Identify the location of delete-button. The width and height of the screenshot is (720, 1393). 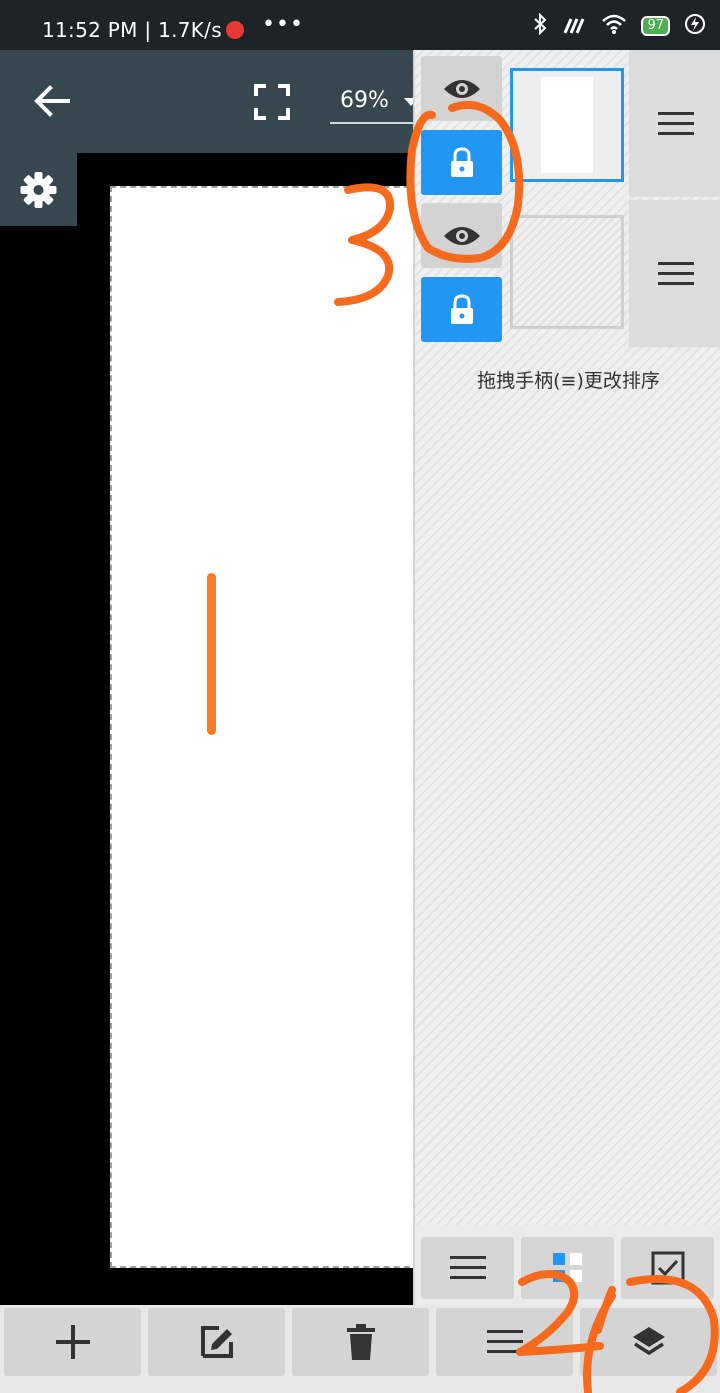
(360, 1342).